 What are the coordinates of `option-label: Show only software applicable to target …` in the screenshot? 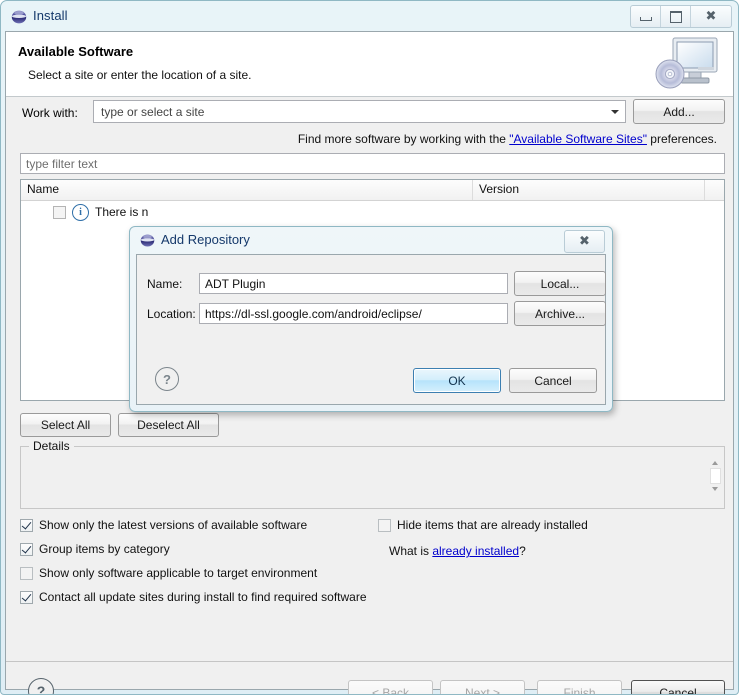 It's located at (178, 573).